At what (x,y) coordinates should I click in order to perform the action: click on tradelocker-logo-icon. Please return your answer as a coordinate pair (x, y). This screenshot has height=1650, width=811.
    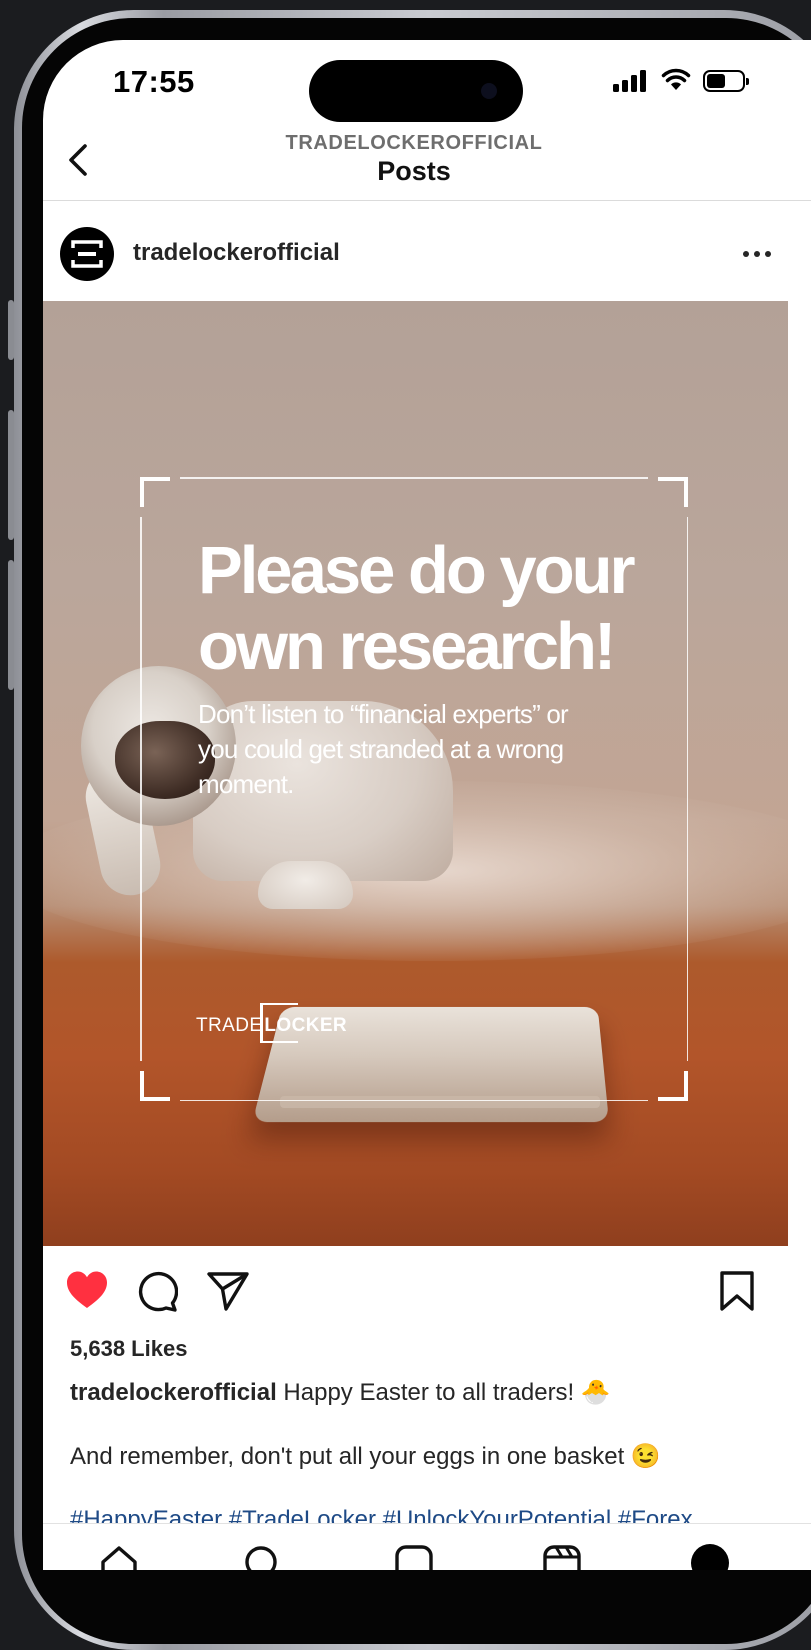
    Looking at the image, I should click on (87, 254).